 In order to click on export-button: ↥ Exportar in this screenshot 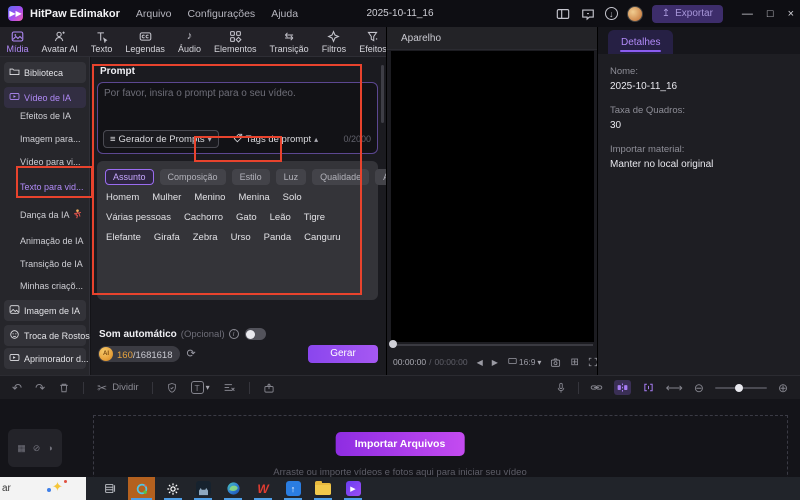, I will do `click(687, 13)`.